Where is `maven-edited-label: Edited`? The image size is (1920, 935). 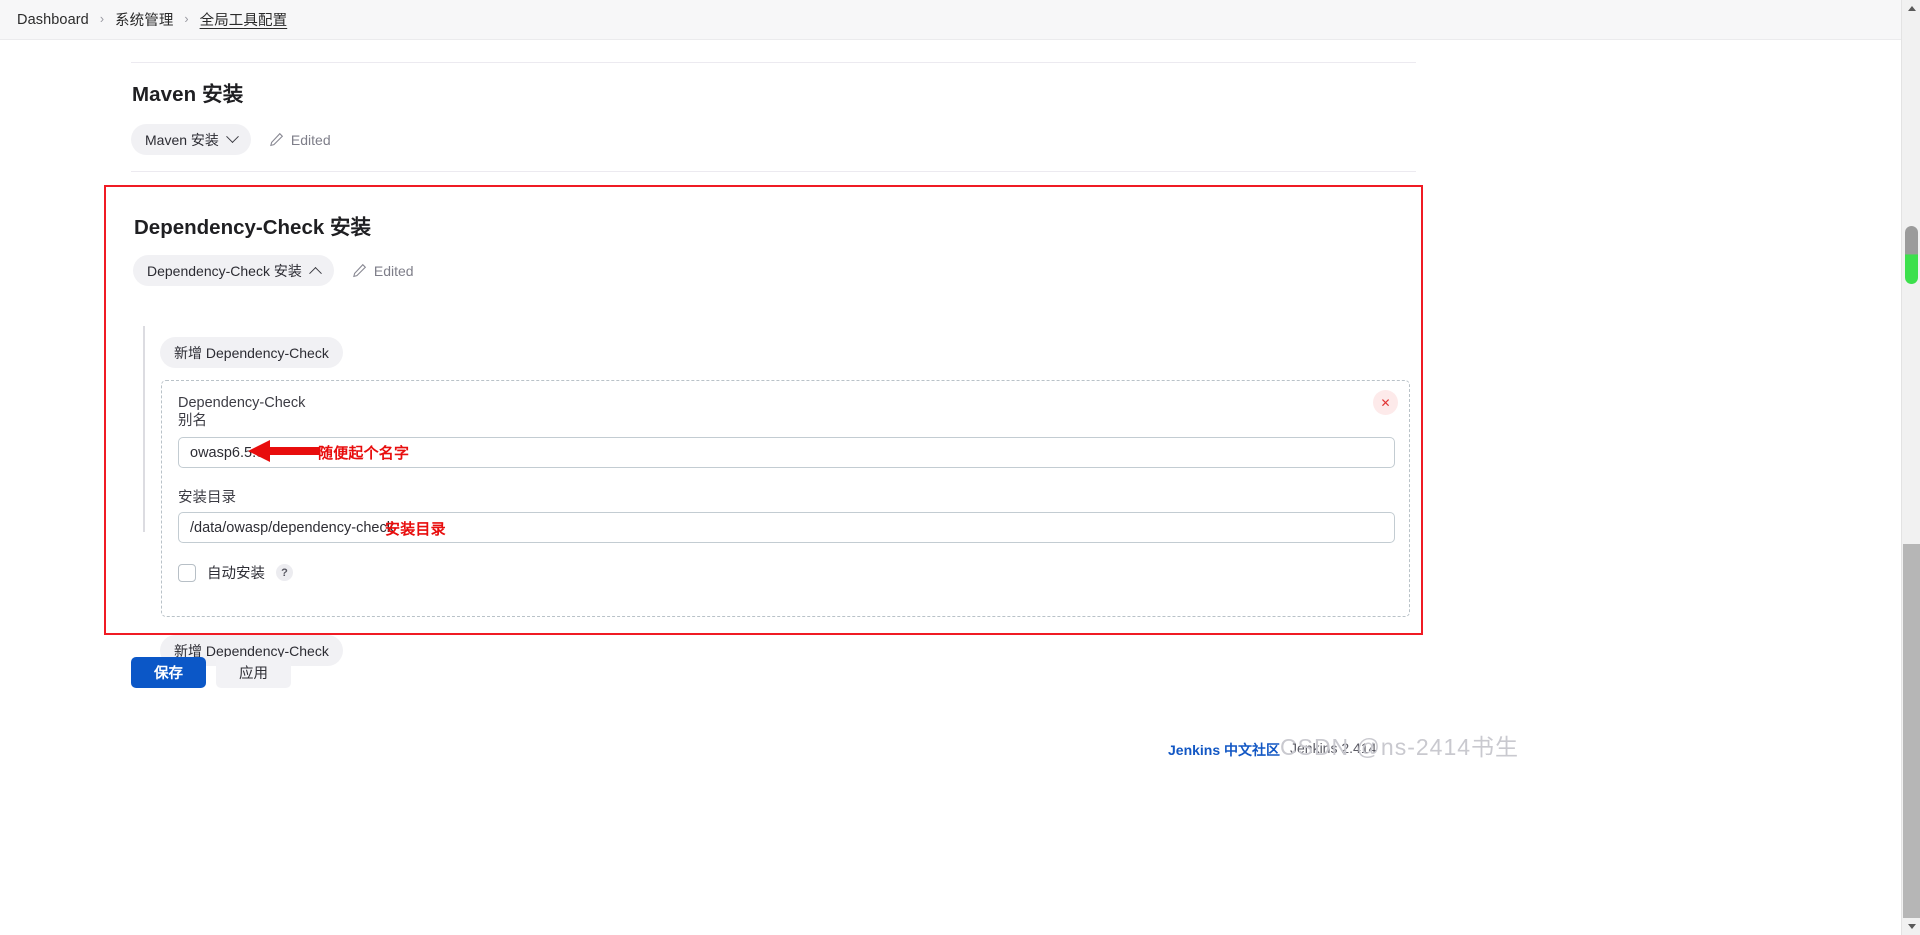 maven-edited-label: Edited is located at coordinates (310, 139).